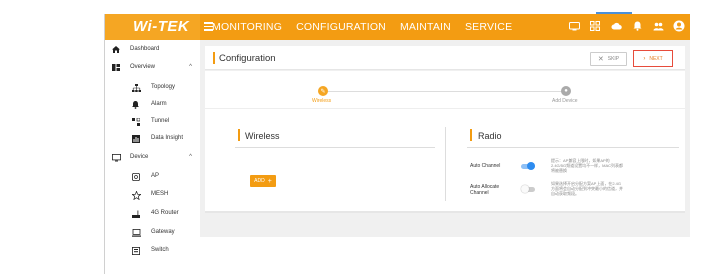 Image resolution: width=714 pixels, height=274 pixels. I want to click on monitor-icon, so click(116, 157).